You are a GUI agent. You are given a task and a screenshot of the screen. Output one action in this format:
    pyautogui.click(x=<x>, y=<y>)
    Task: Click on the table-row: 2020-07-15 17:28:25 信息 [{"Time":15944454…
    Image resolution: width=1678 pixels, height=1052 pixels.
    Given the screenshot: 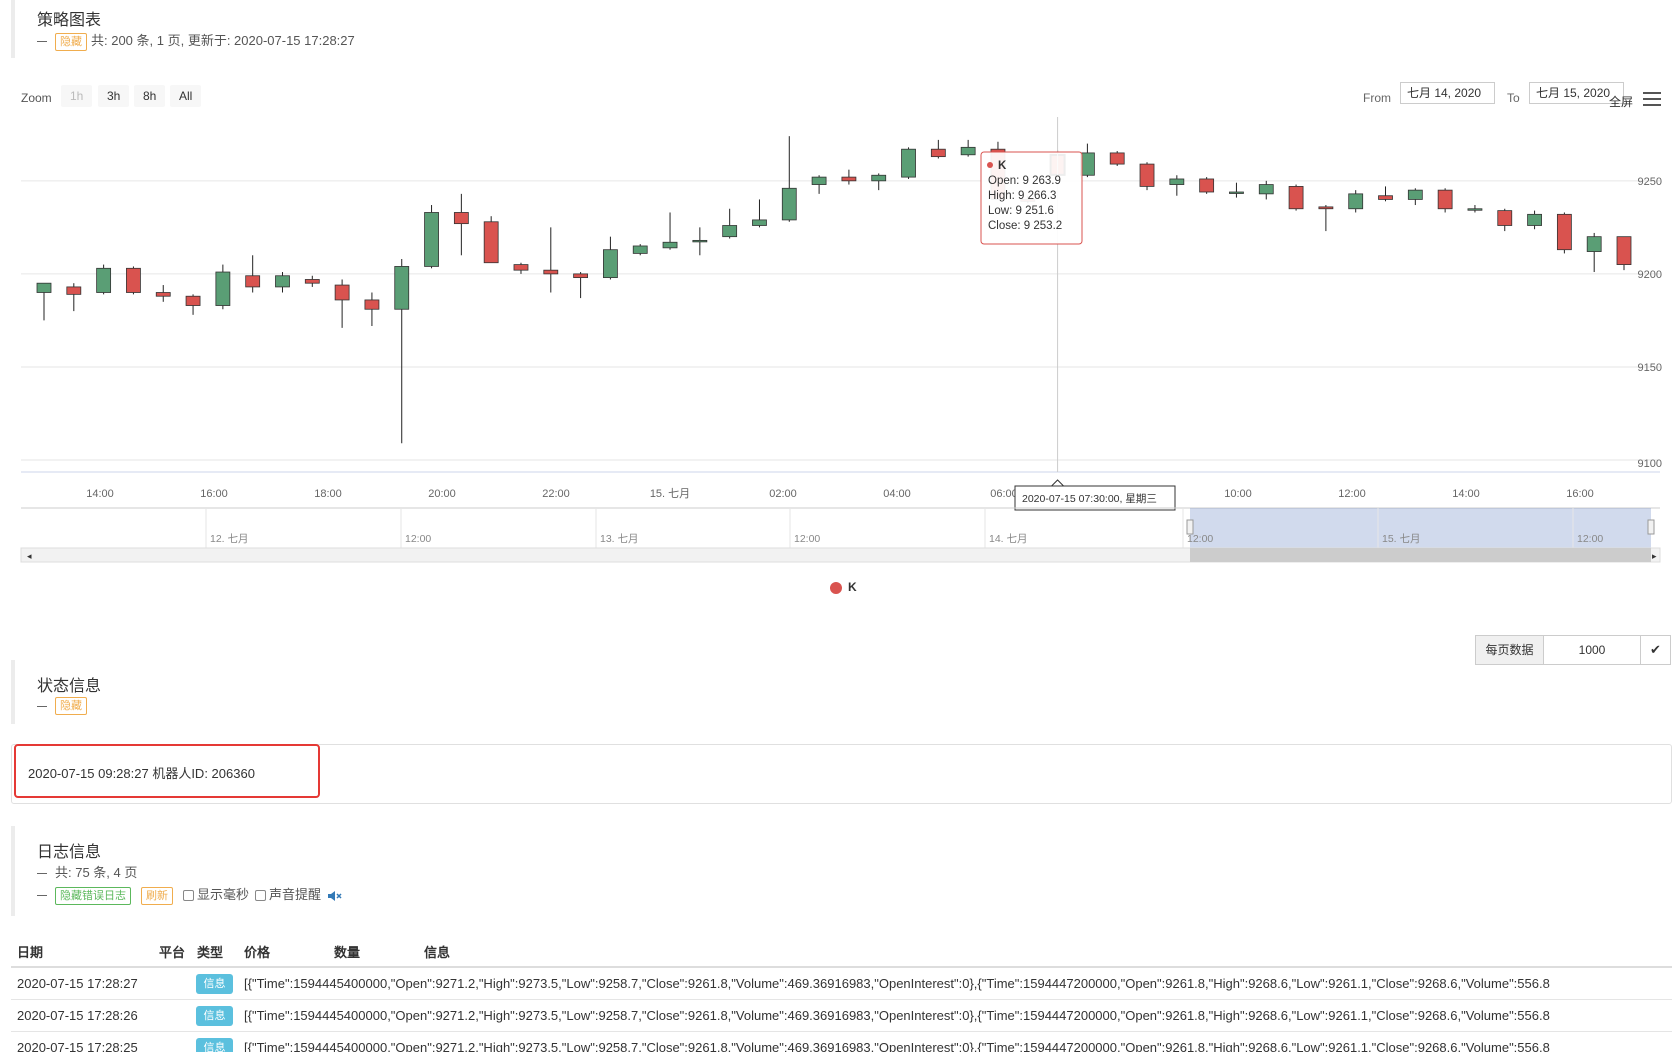 What is the action you would take?
    pyautogui.click(x=841, y=1042)
    